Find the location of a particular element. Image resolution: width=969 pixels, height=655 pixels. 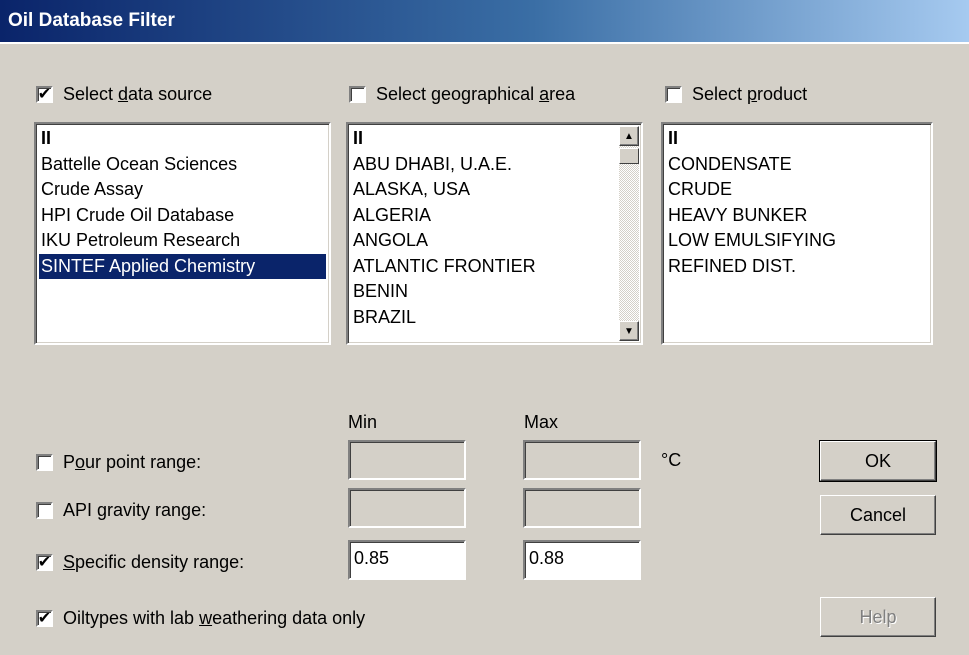

list-item: BENIN is located at coordinates (483, 292).